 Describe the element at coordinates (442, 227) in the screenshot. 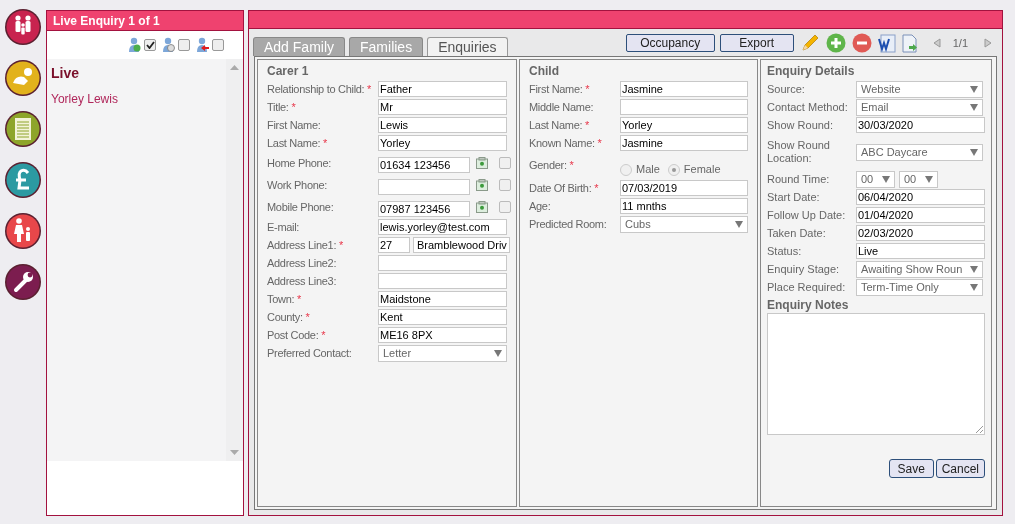

I see `input-field: lewis.yorley@test.com` at that location.